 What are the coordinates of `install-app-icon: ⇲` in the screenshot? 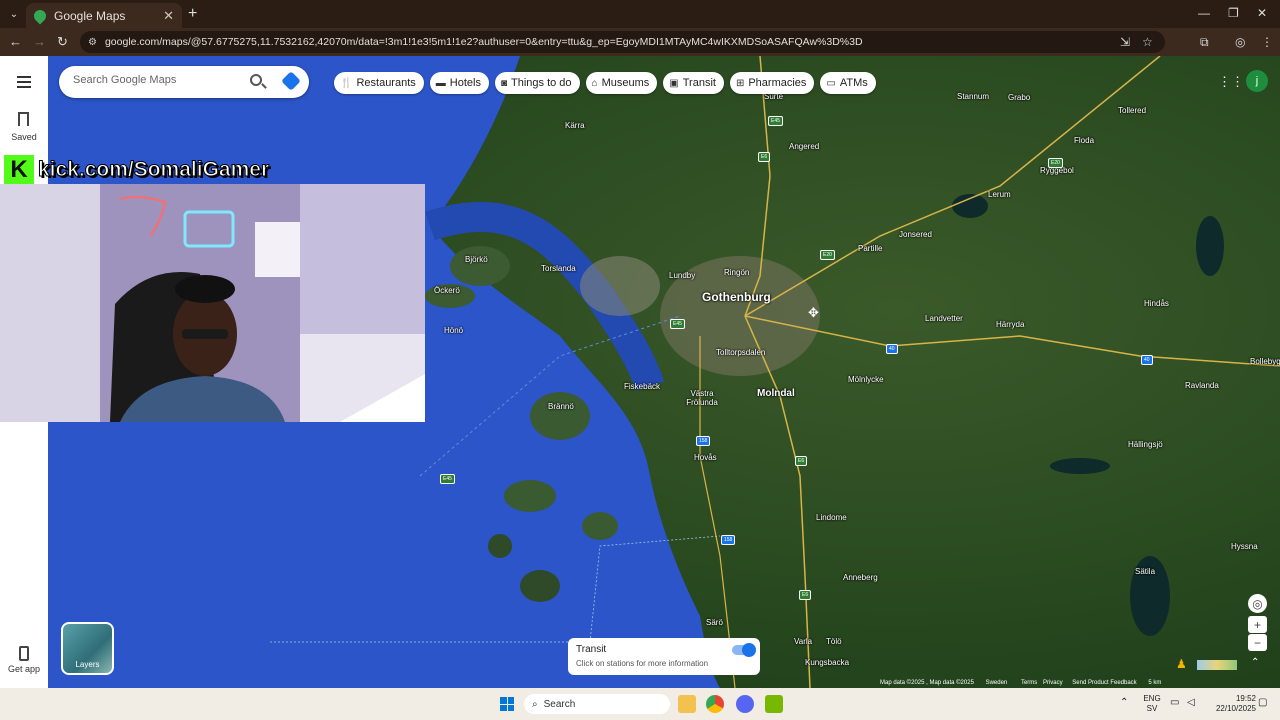 It's located at (1125, 42).